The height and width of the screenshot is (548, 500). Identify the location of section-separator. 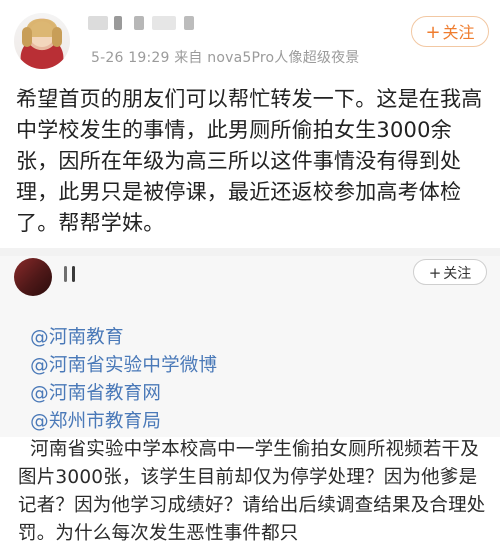
(250, 252).